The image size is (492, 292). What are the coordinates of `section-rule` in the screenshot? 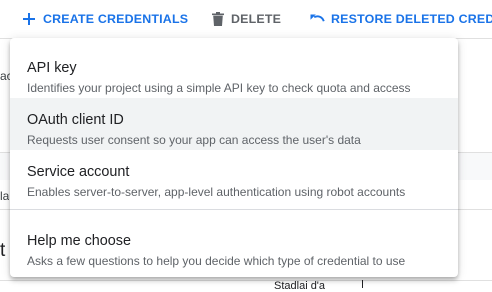 It's located at (246, 280).